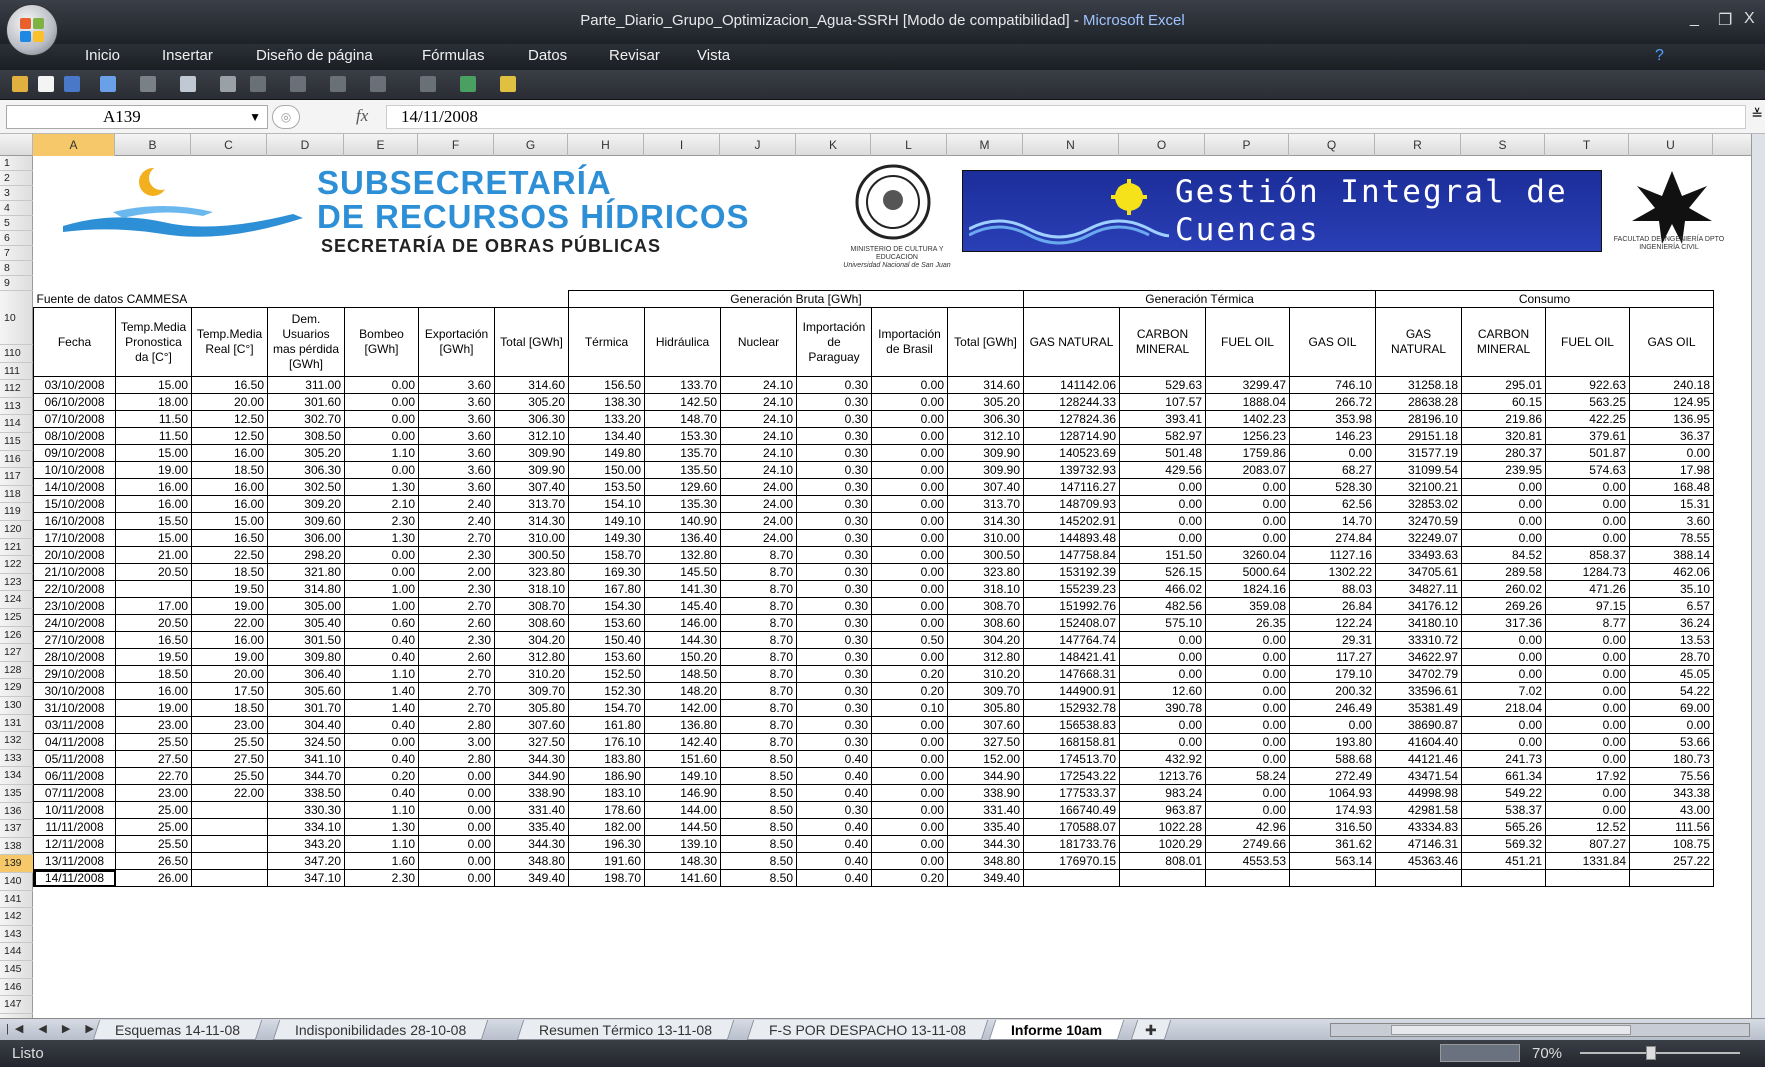 The image size is (1765, 1067). What do you see at coordinates (1671, 538) in the screenshot?
I see `table-cell: 78.55` at bounding box center [1671, 538].